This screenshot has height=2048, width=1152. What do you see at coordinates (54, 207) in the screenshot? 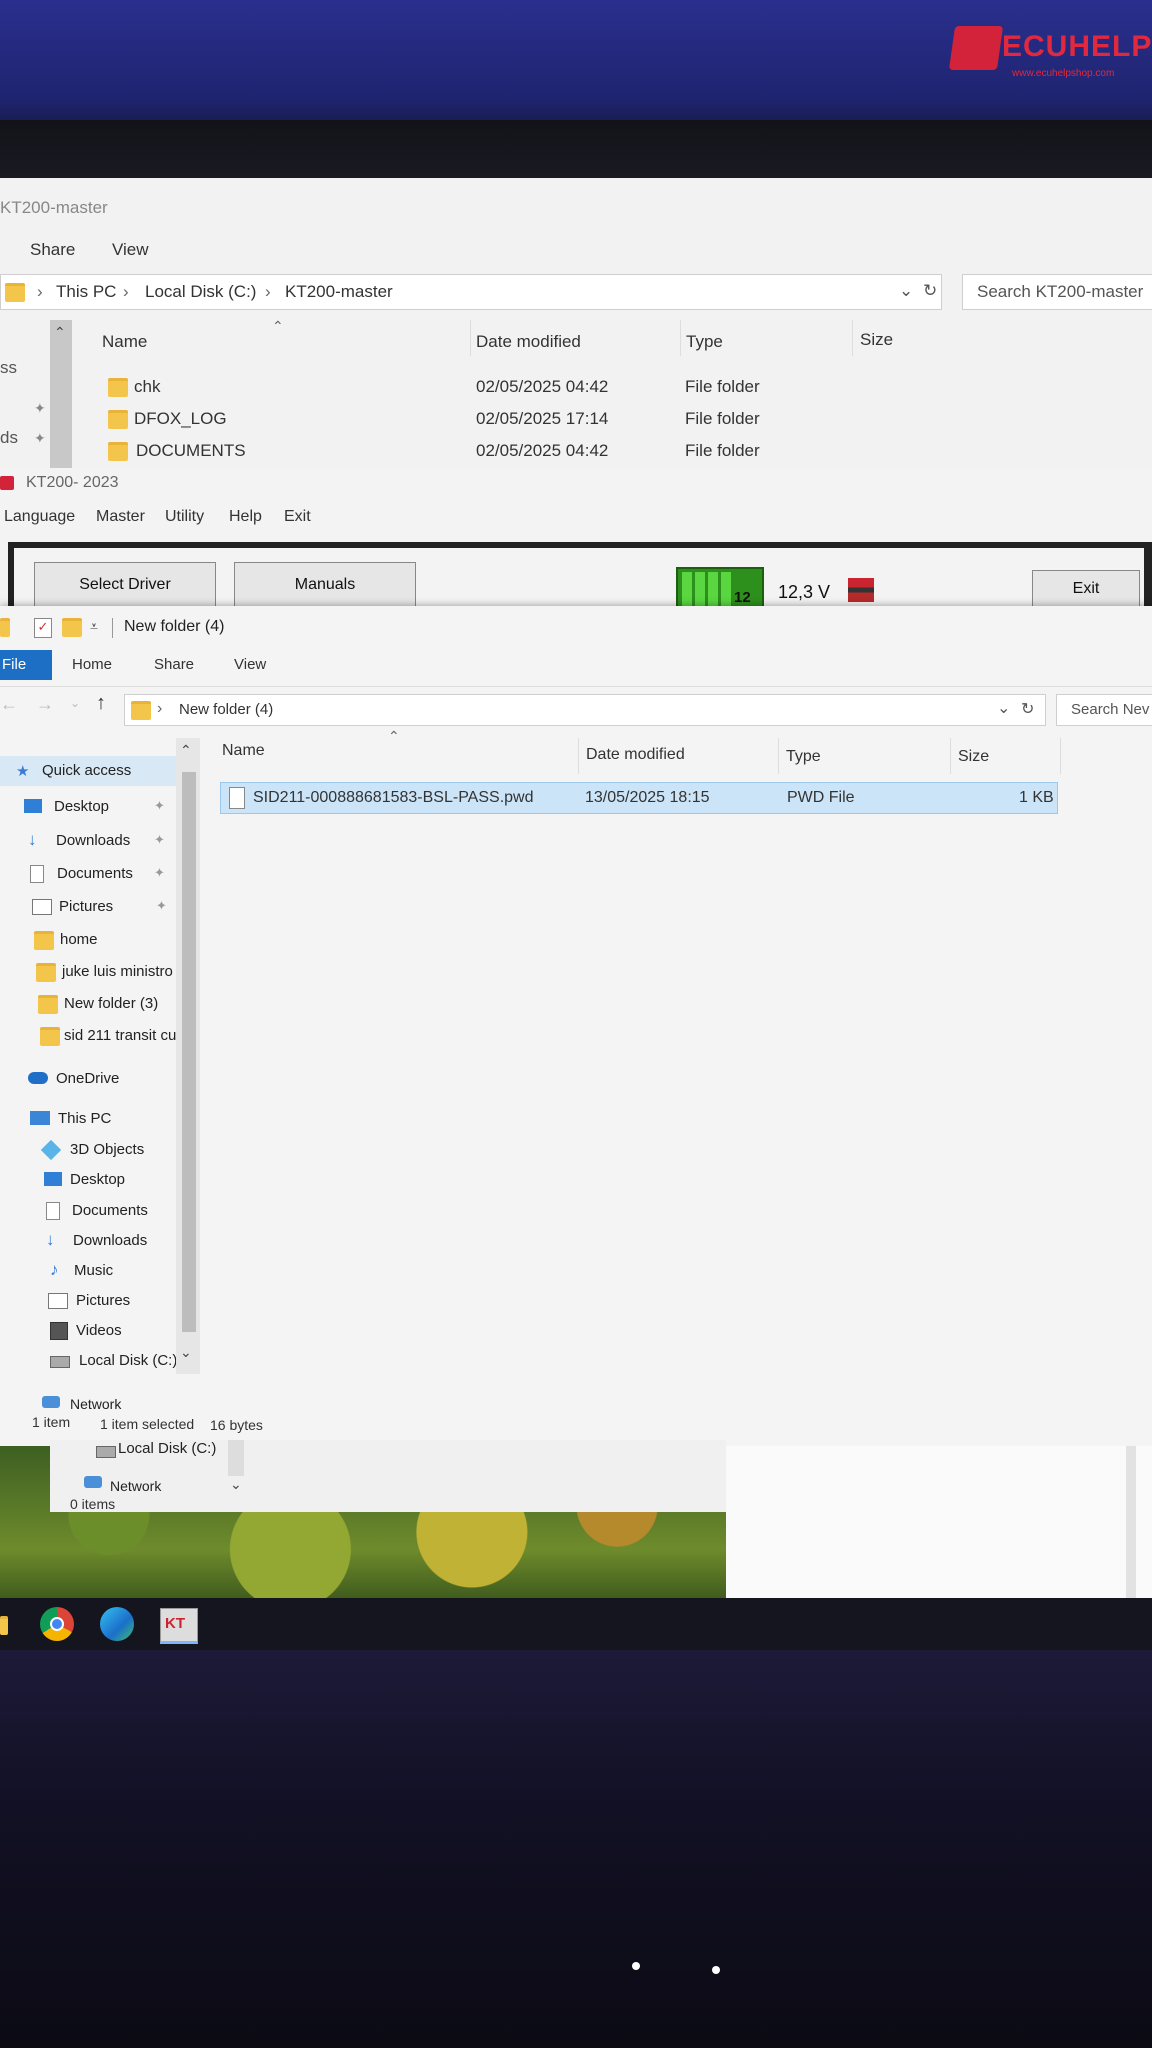
I see `window-title: KT200-master` at bounding box center [54, 207].